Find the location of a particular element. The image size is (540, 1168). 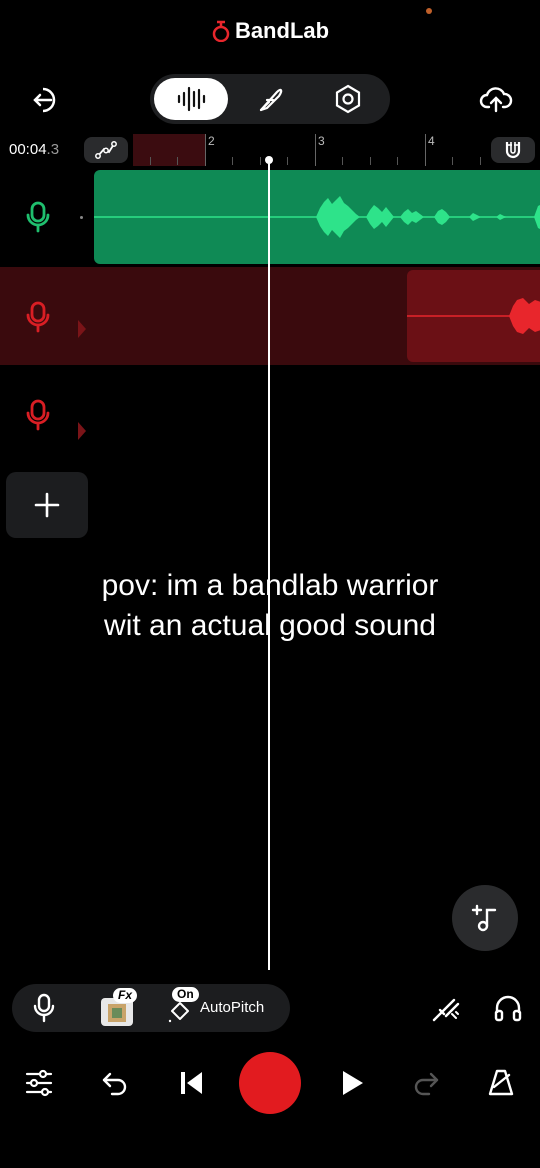

skip-to-start-button is located at coordinates (191, 1083).